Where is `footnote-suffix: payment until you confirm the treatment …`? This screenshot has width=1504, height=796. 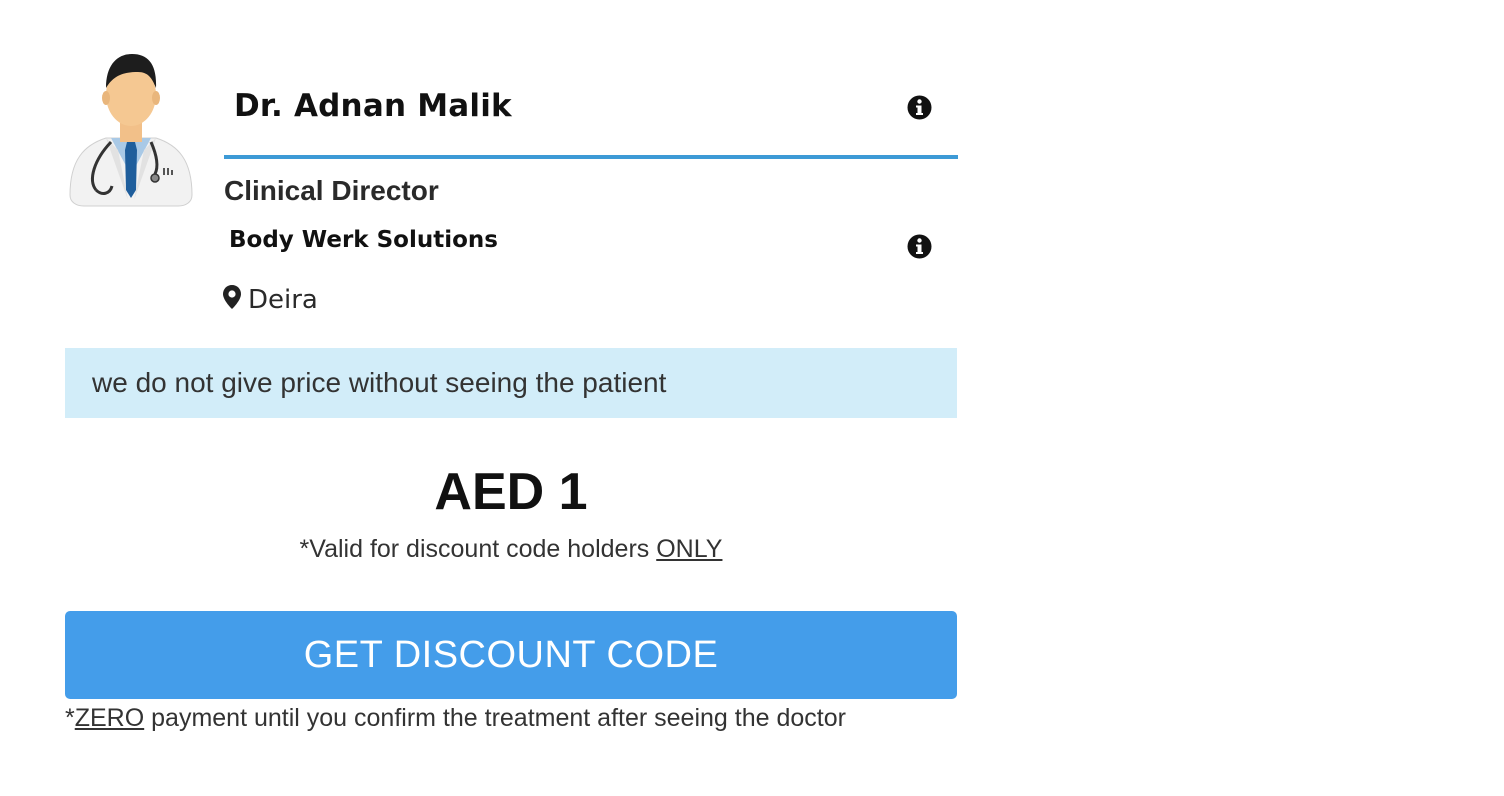 footnote-suffix: payment until you confirm the treatment … is located at coordinates (495, 718).